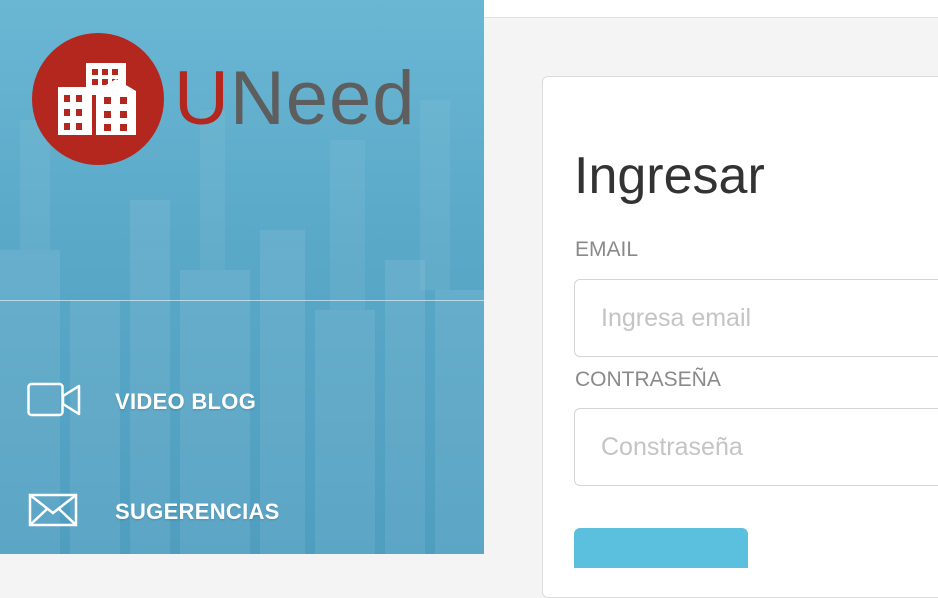  Describe the element at coordinates (756, 447) in the screenshot. I see `password-field` at that location.